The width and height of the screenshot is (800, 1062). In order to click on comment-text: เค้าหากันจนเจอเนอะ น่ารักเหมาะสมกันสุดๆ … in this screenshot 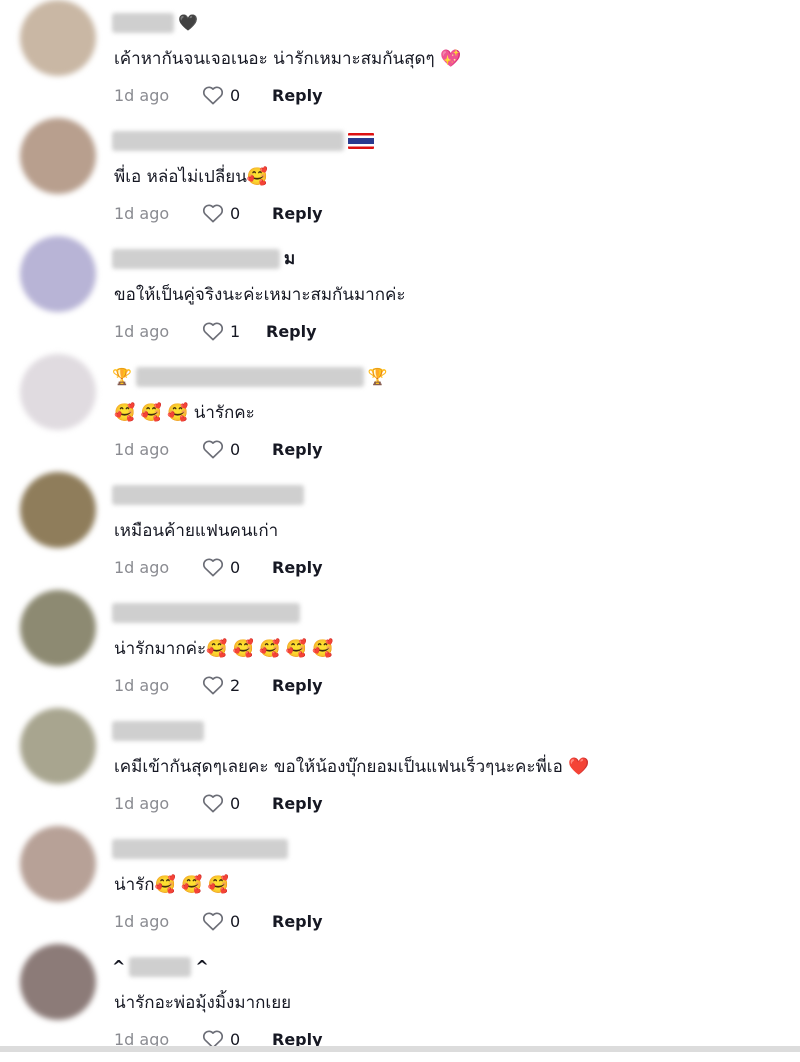, I will do `click(288, 59)`.